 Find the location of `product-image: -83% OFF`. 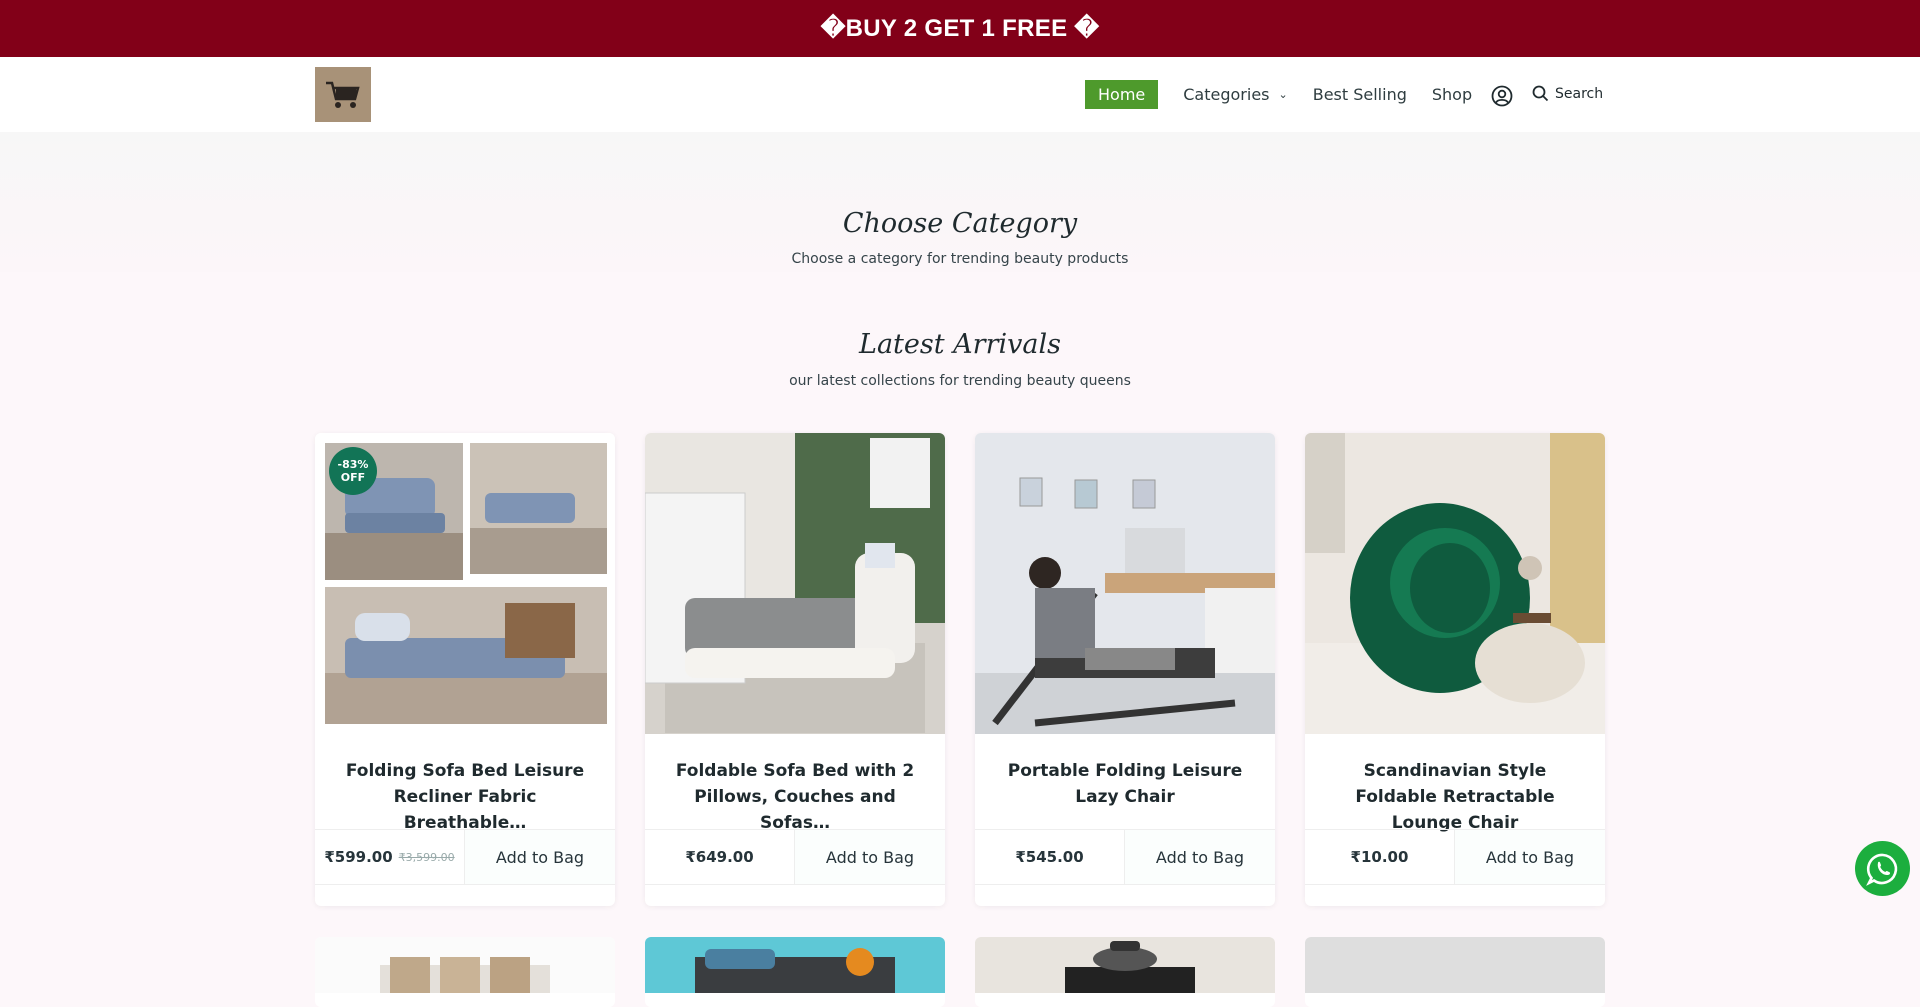

product-image: -83% OFF is located at coordinates (465, 583).